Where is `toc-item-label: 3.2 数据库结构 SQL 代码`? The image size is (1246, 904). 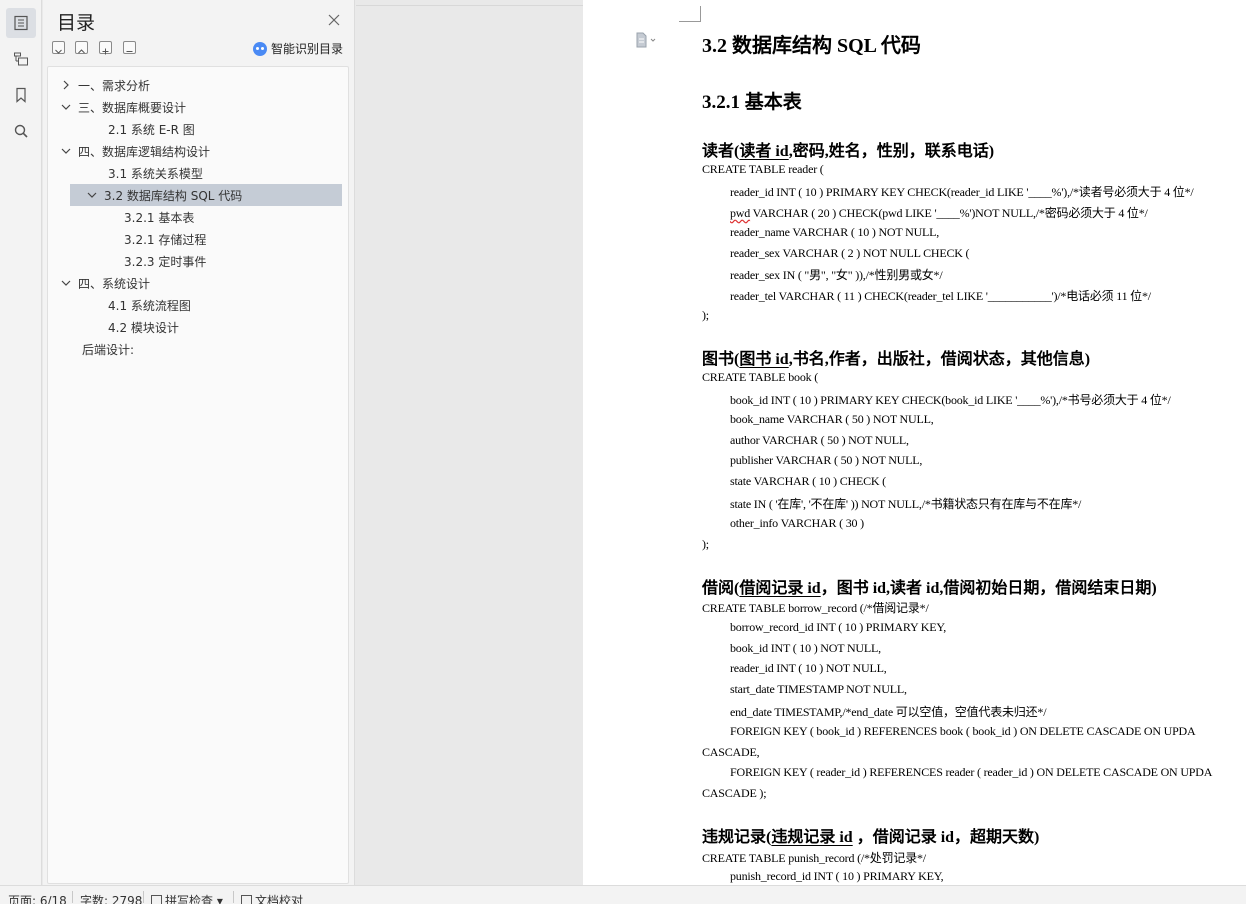
toc-item-label: 3.2 数据库结构 SQL 代码 is located at coordinates (173, 195).